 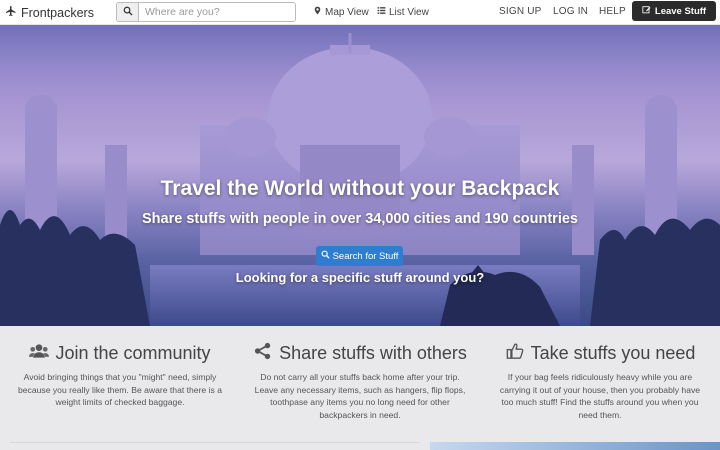 What do you see at coordinates (520, 11) in the screenshot?
I see `sign-up-link: SIGN UP` at bounding box center [520, 11].